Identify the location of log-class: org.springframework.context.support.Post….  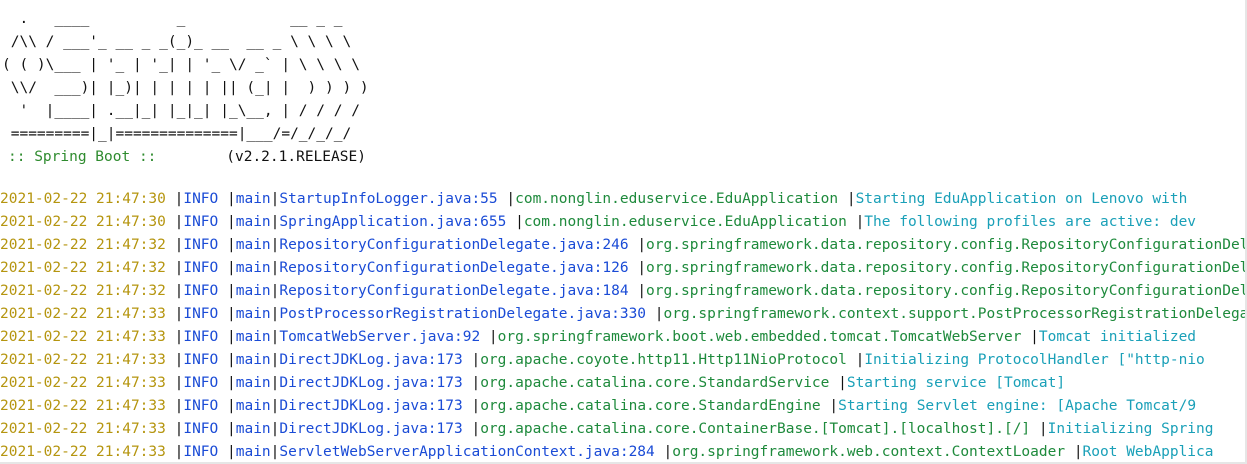
(955, 314).